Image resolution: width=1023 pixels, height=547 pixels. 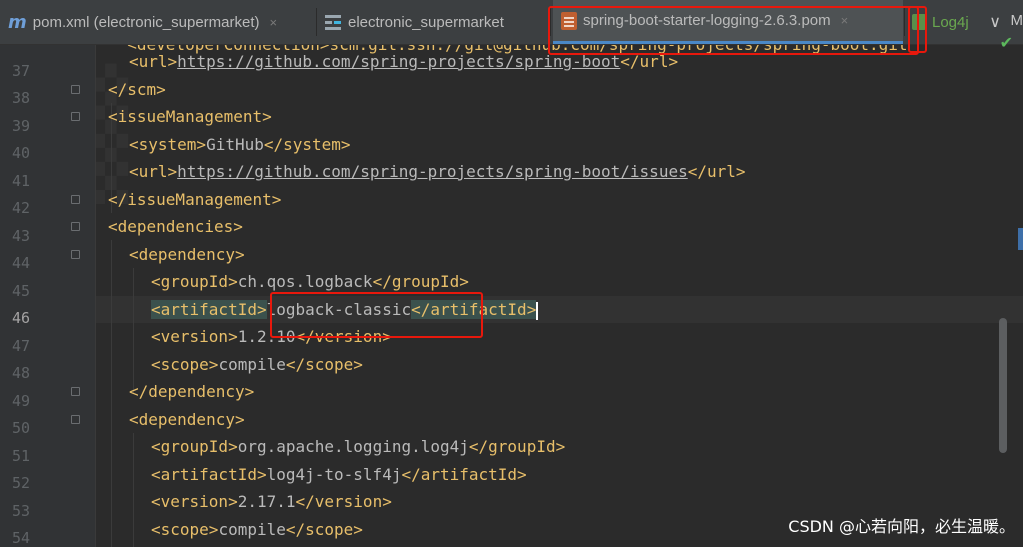 What do you see at coordinates (901, 526) in the screenshot?
I see `watermark-text: CSDN @心若向阳，必生温暖。` at bounding box center [901, 526].